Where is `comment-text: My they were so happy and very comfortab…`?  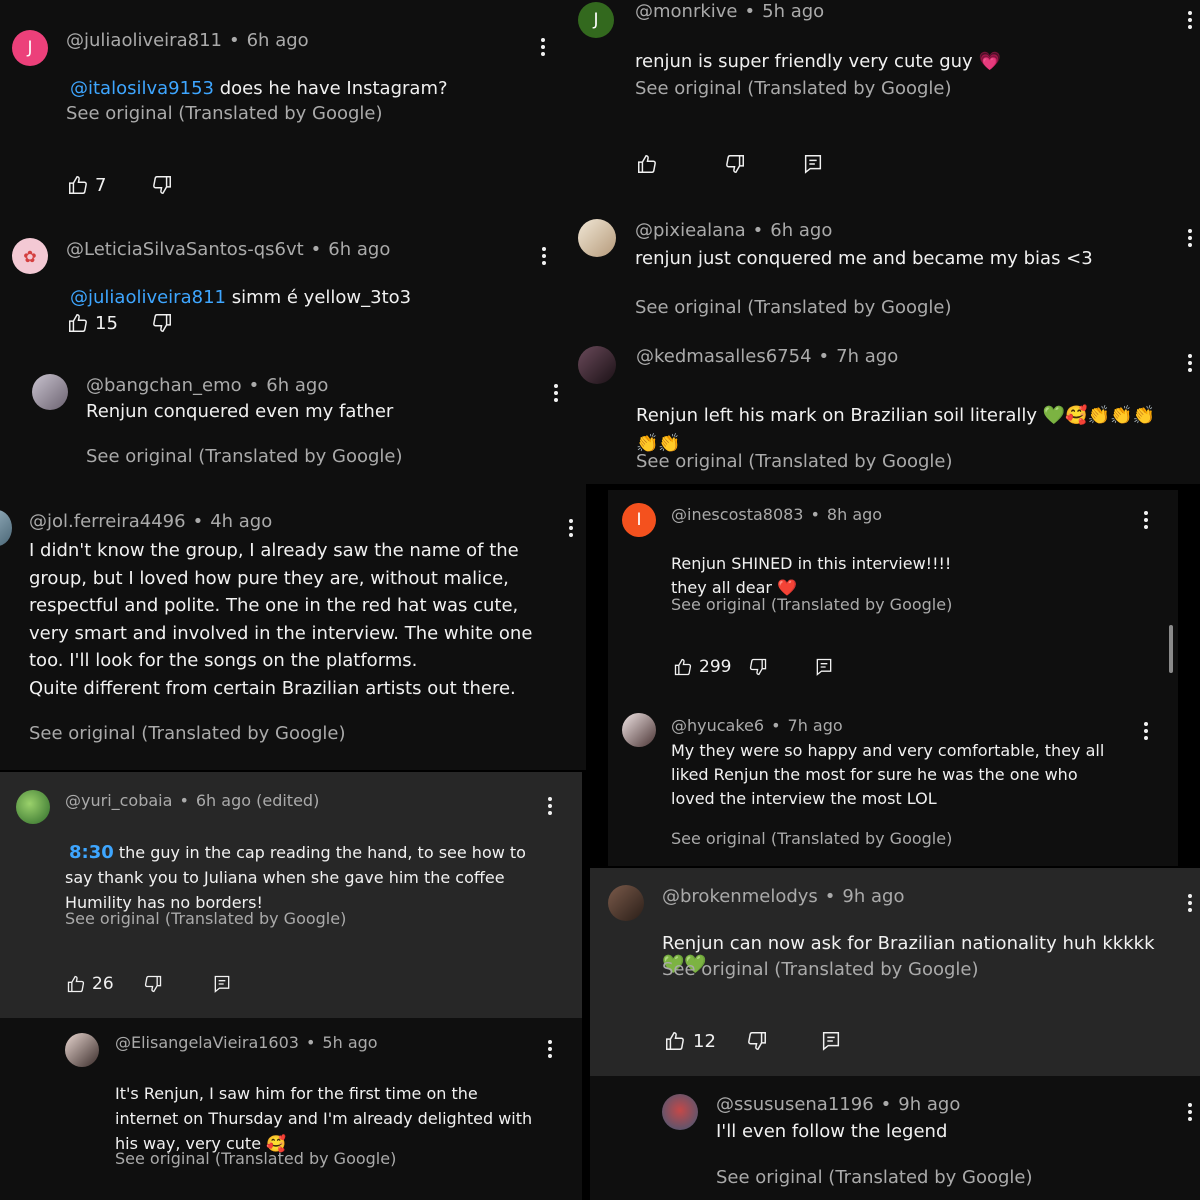 comment-text: My they were so happy and very comfortab… is located at coordinates (888, 774).